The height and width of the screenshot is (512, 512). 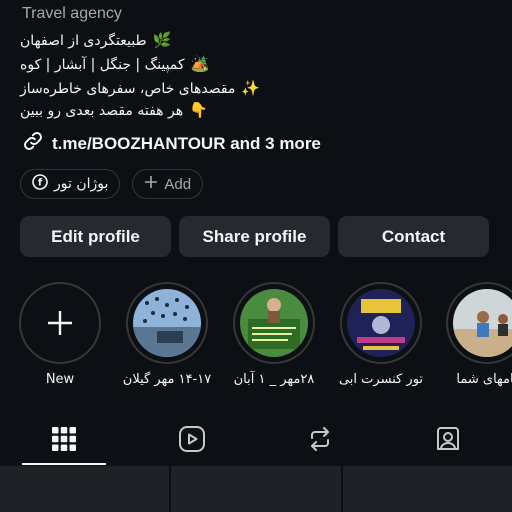 I want to click on new-highlight-ring, so click(x=60, y=323).